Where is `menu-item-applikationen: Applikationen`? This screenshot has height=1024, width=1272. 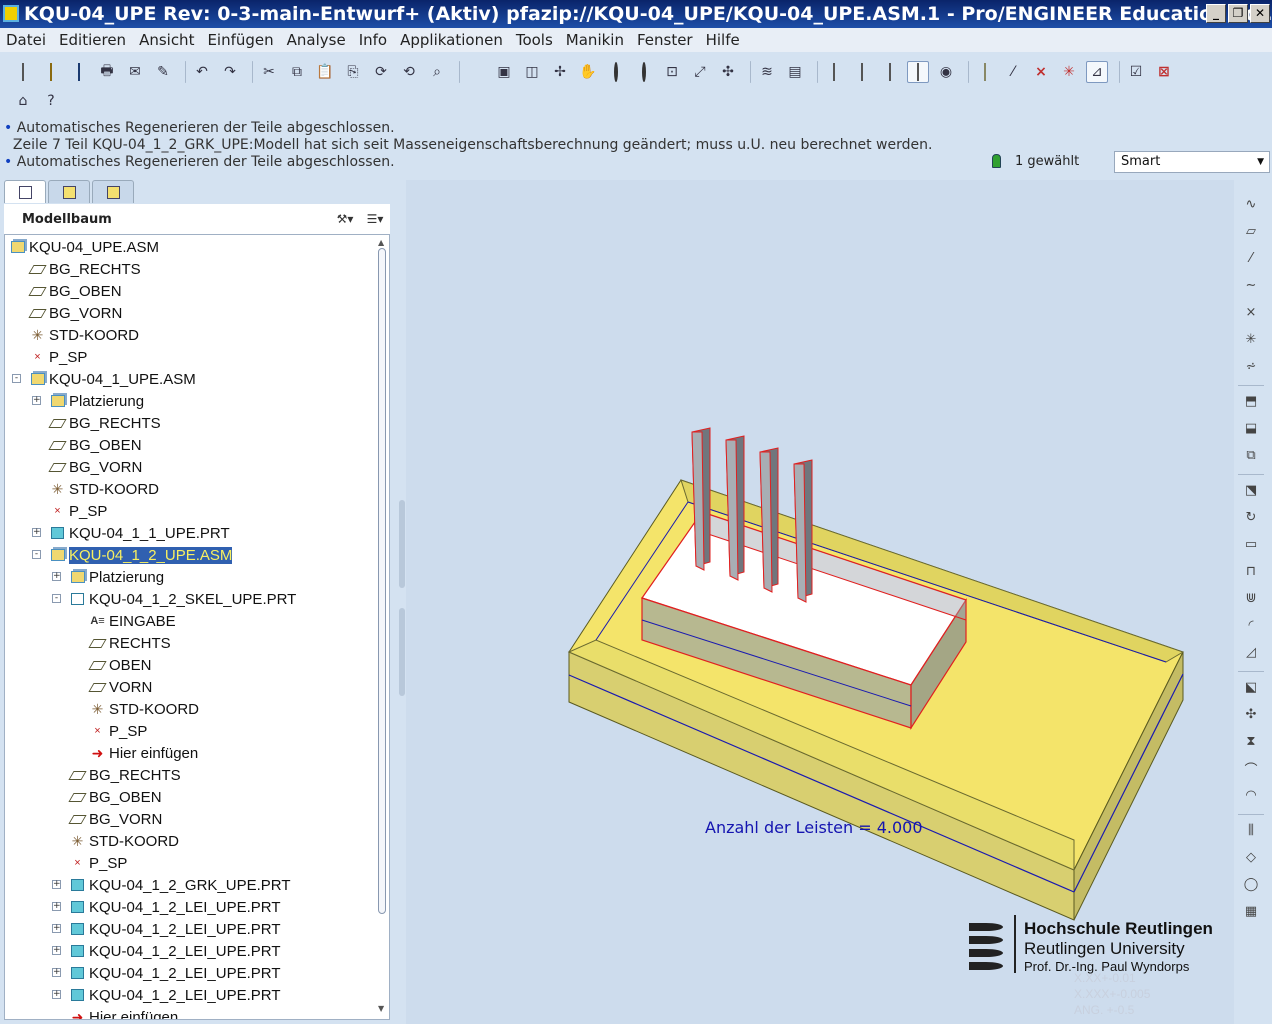
menu-item-applikationen: Applikationen is located at coordinates (452, 40).